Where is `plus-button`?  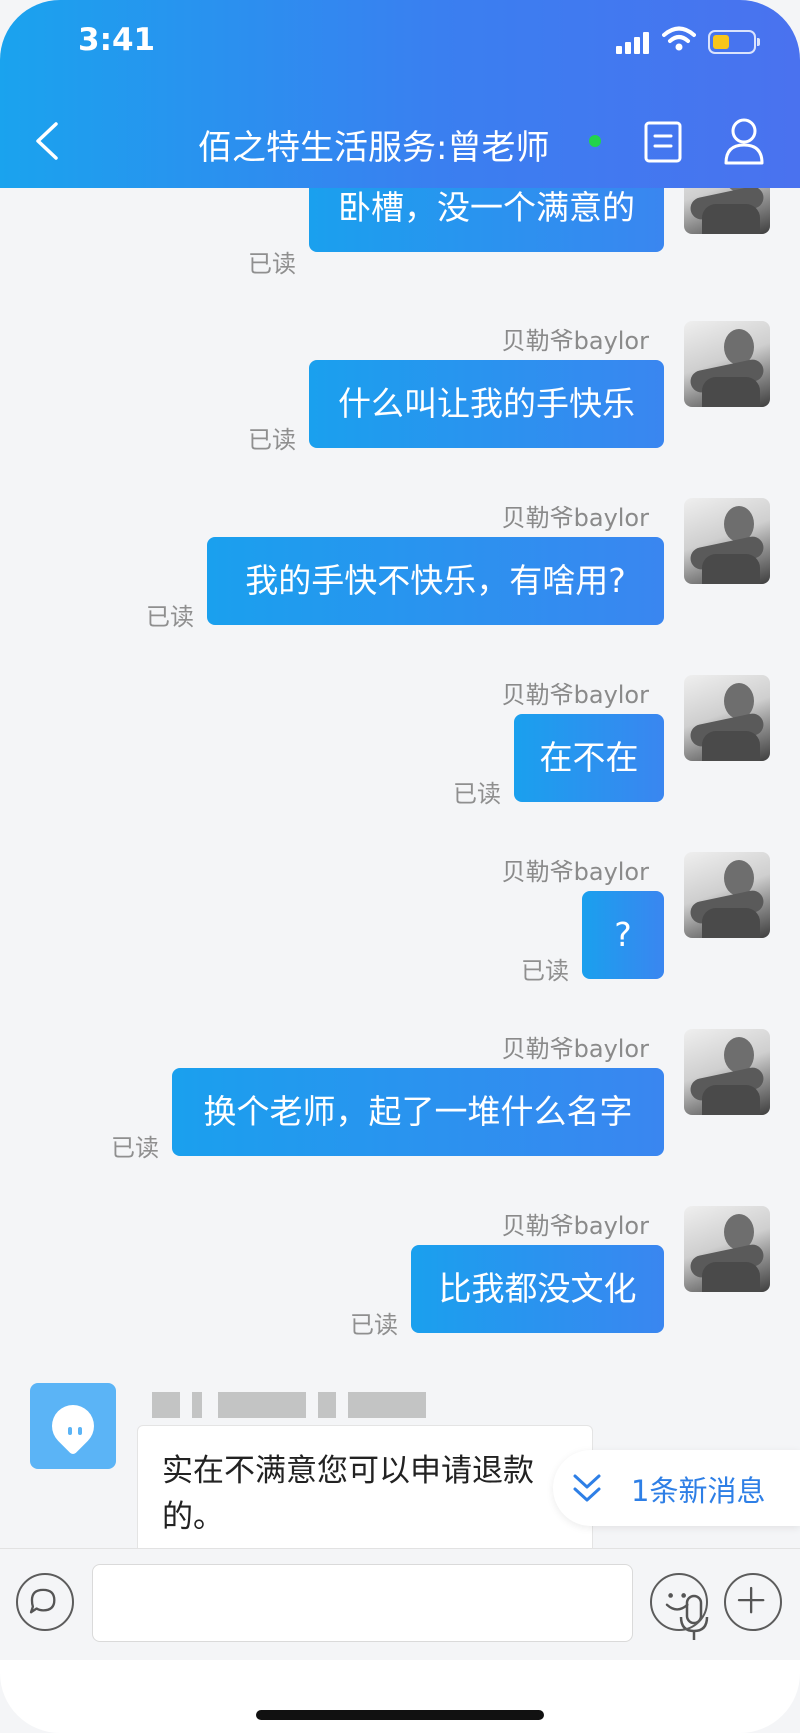
plus-button is located at coordinates (753, 1602).